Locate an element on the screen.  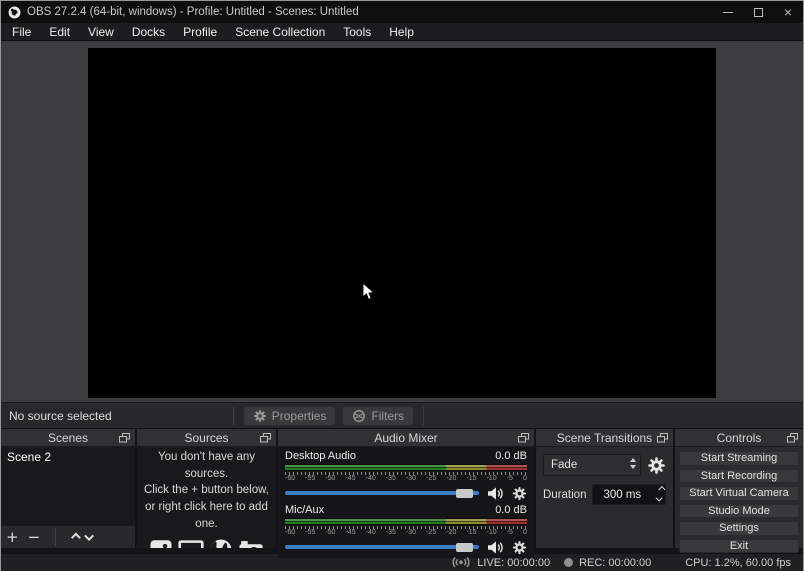
tick-label: -40 is located at coordinates (370, 532).